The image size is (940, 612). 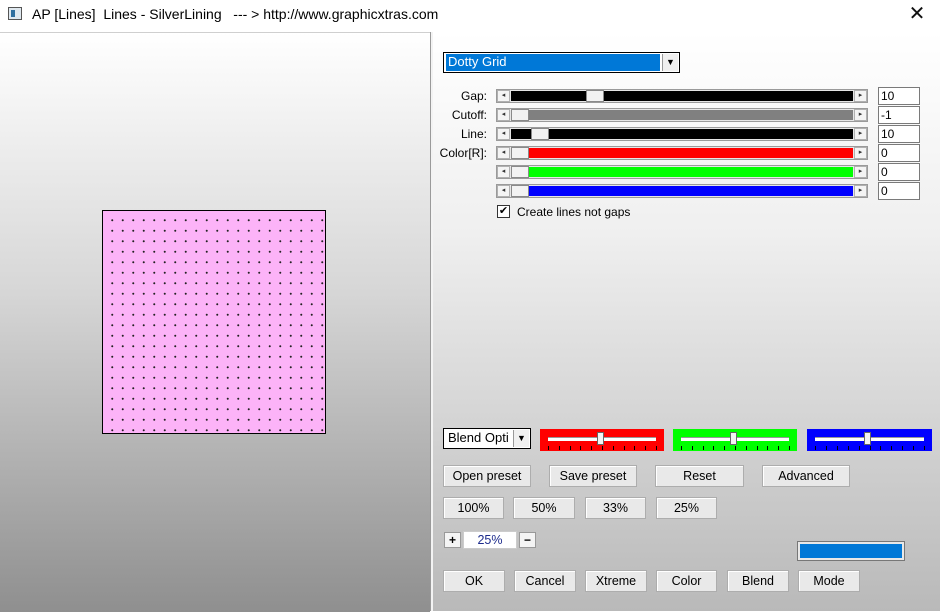 What do you see at coordinates (616, 581) in the screenshot?
I see `xtreme-button: Xtreme` at bounding box center [616, 581].